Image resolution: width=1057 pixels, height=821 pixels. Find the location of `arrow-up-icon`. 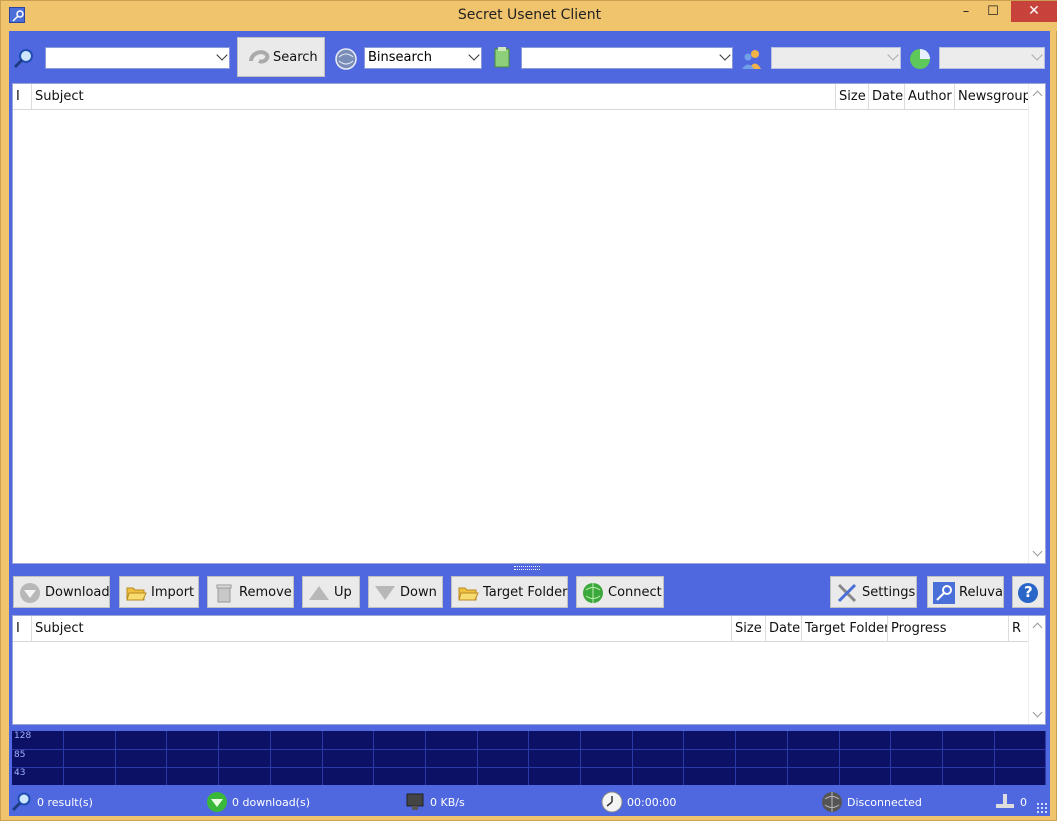

arrow-up-icon is located at coordinates (319, 593).